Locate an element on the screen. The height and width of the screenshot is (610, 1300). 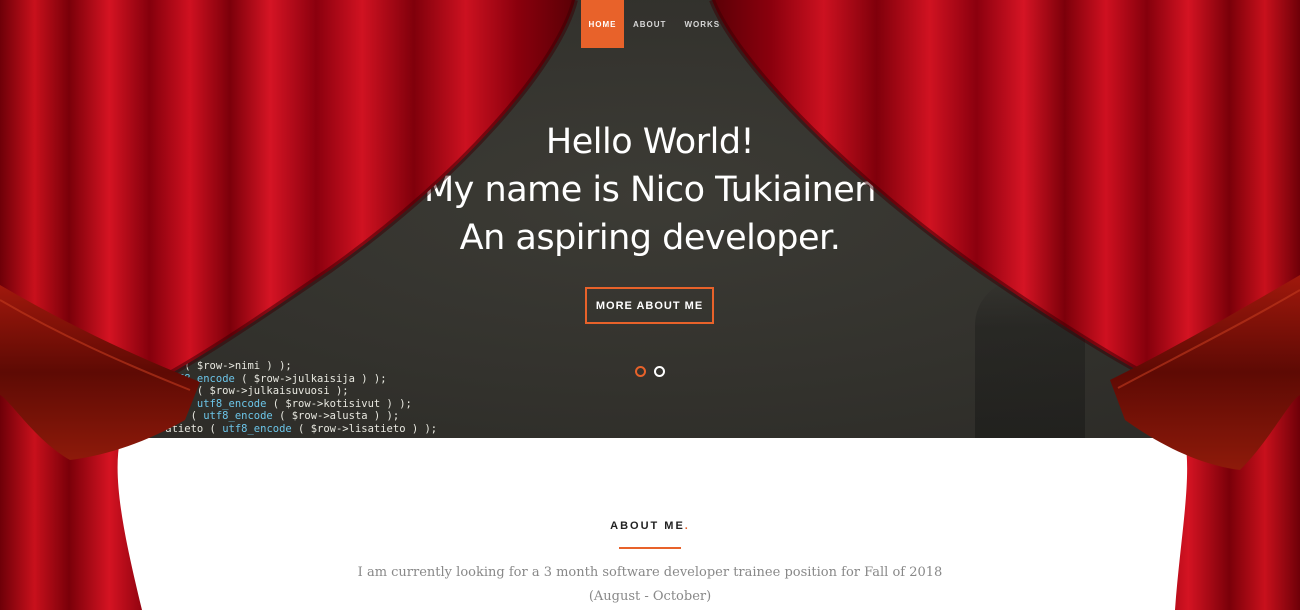
code-line: utf8_encode ( $row->julkaisija ) ); is located at coordinates (276, 378).